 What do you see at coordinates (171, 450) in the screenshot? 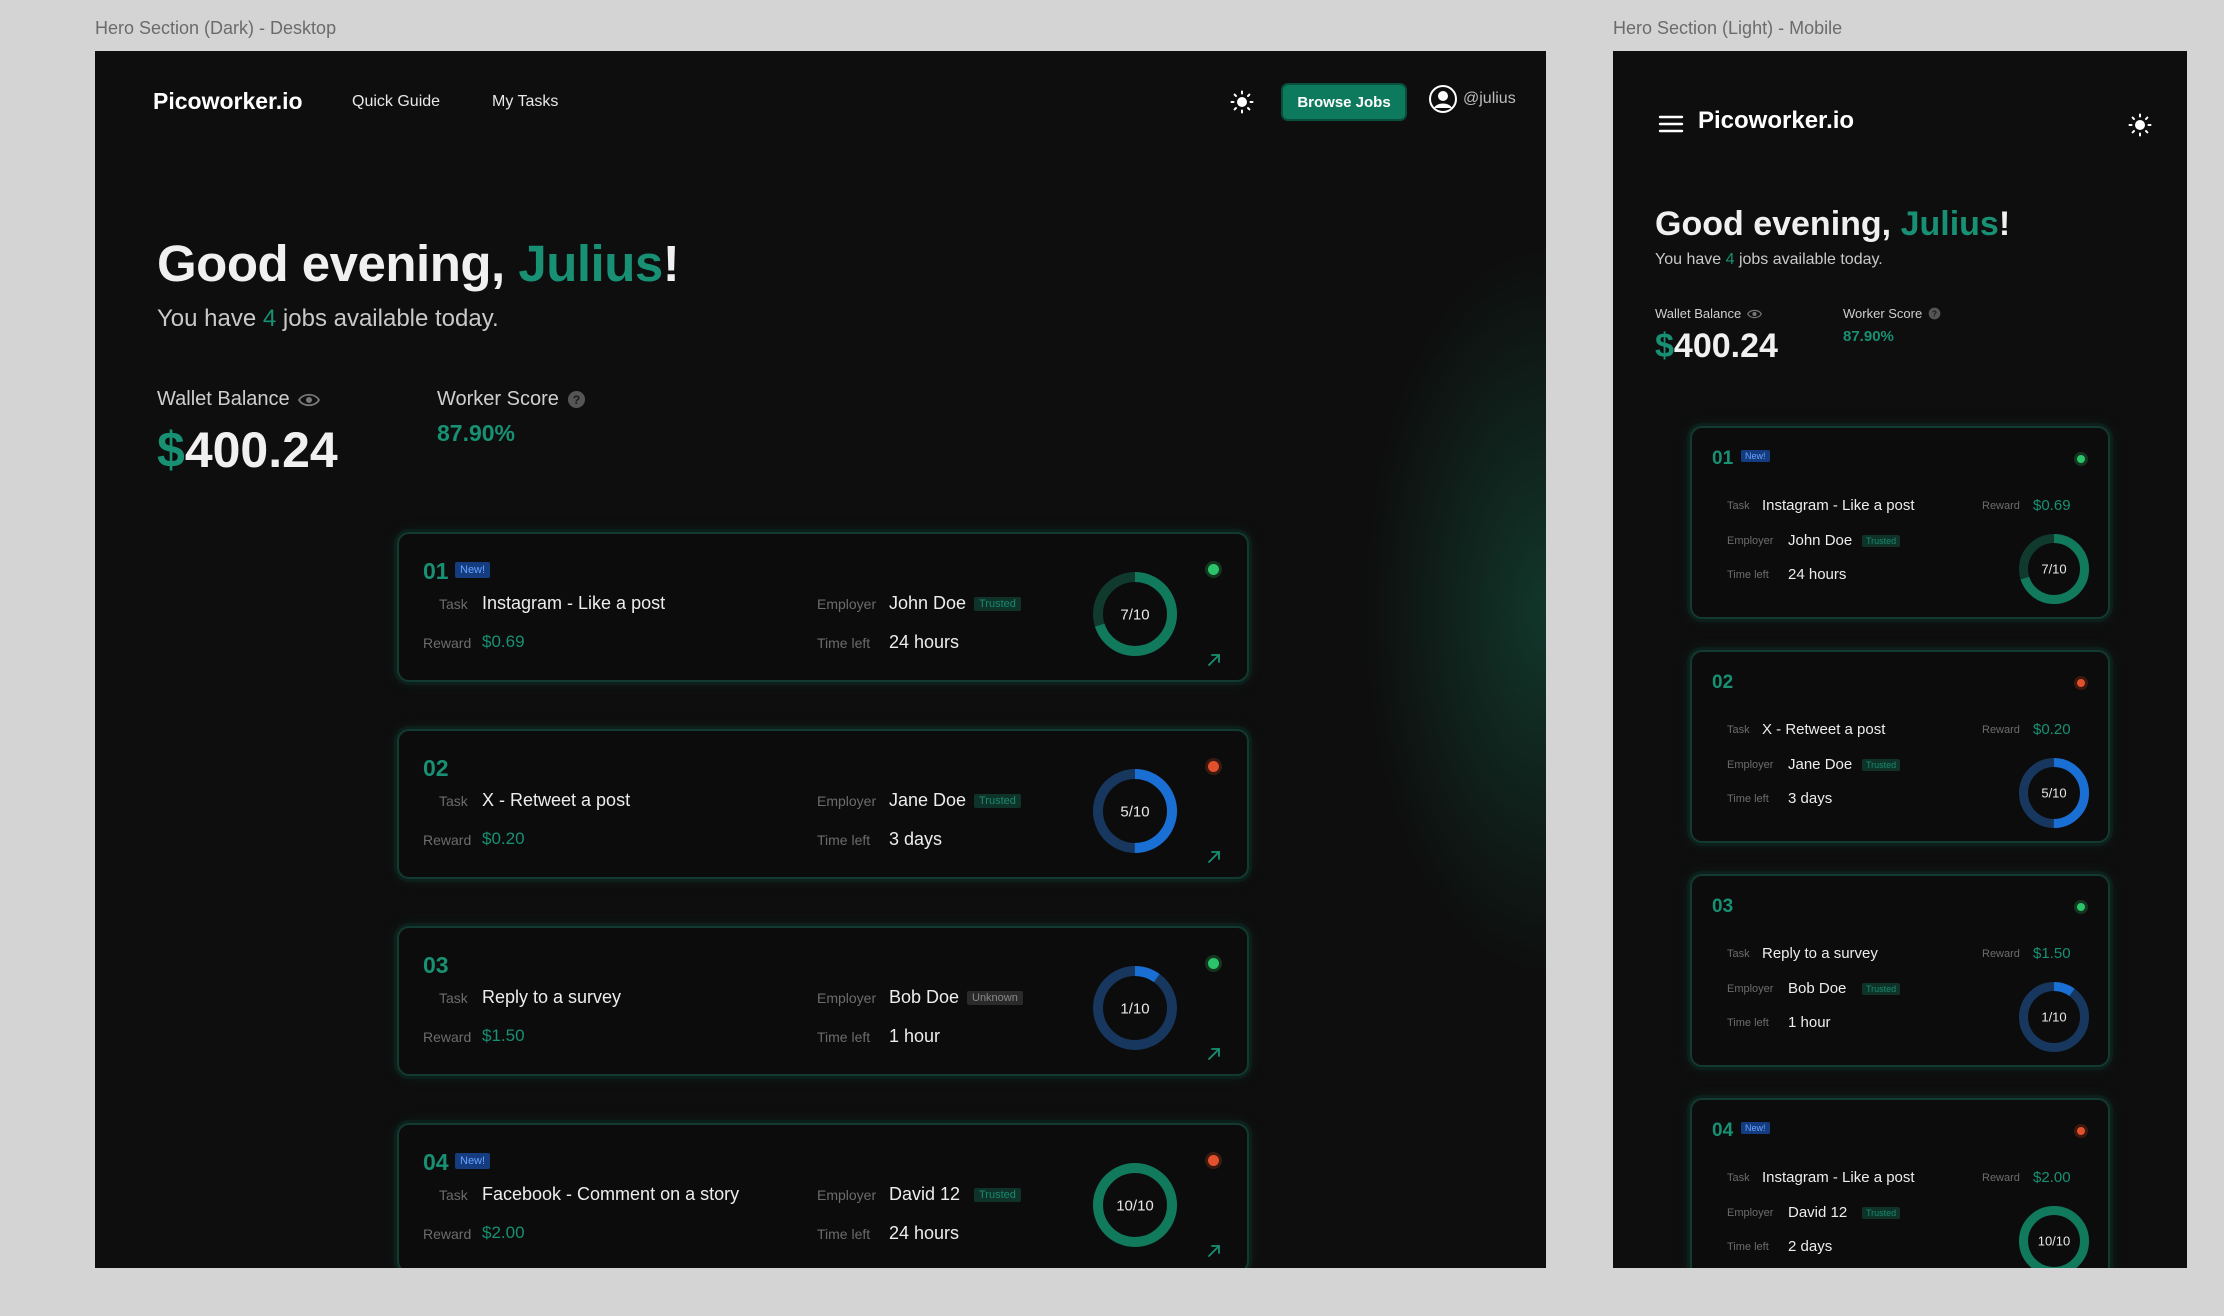
I see `wallet-currency: $` at bounding box center [171, 450].